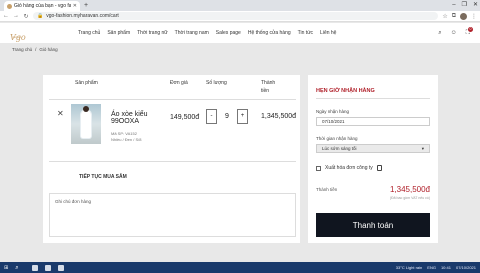  Describe the element at coordinates (6, 16) in the screenshot. I see `back-icon: ←` at that location.